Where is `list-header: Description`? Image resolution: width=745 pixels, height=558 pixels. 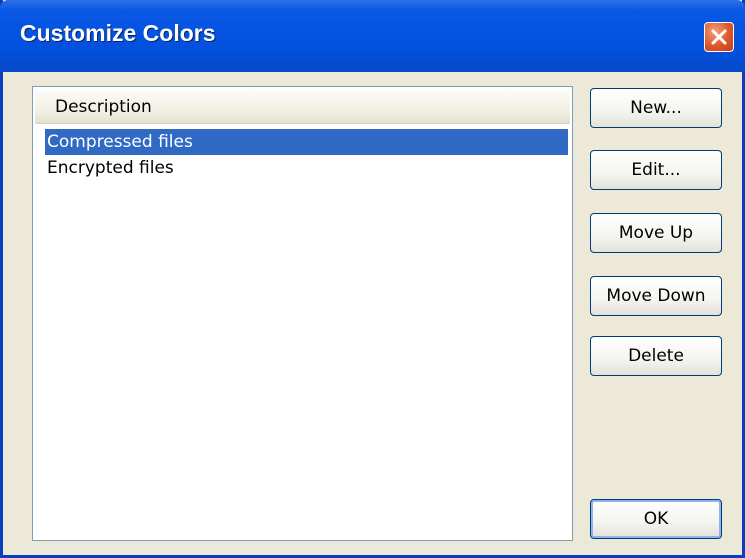 list-header: Description is located at coordinates (302, 106).